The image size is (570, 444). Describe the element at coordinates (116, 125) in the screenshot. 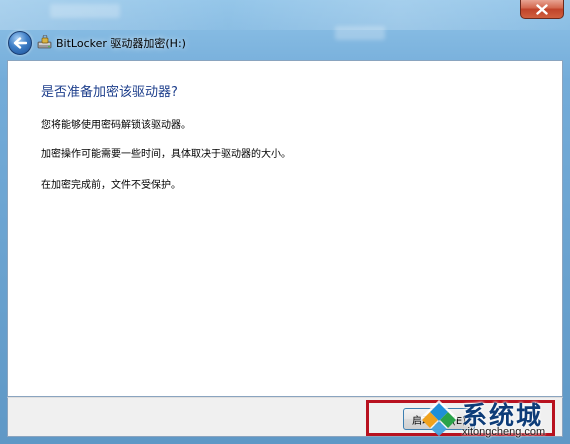

I see `info-text-password: 您将能够使用密码解锁该驱动器。` at that location.